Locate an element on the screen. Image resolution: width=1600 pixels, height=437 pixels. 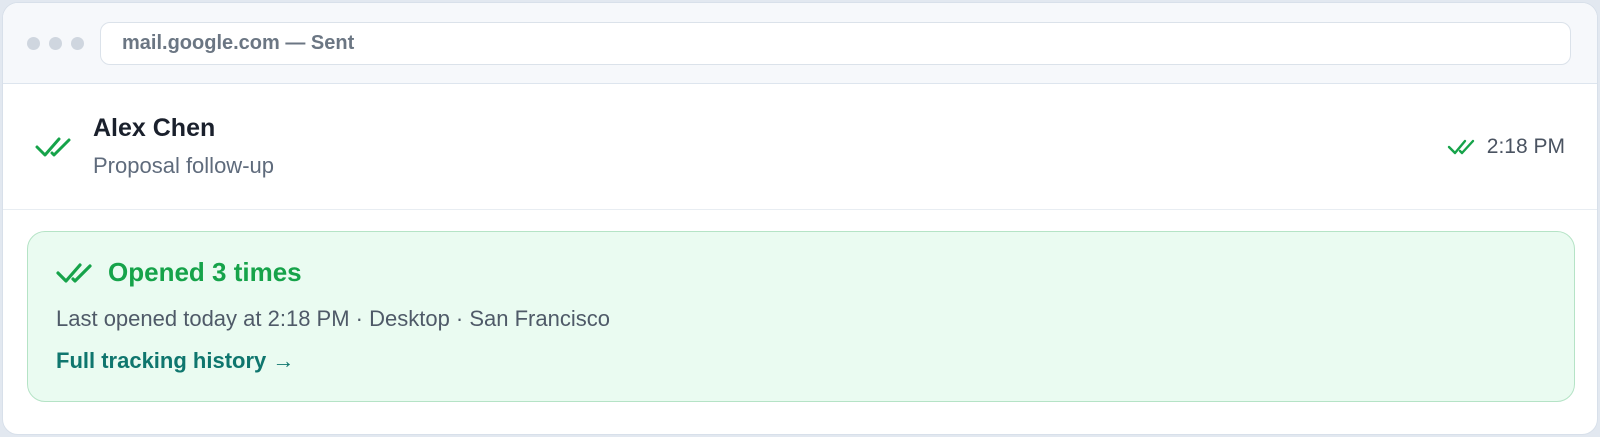
full-tracking-history-link: Full tracking history → is located at coordinates (175, 361).